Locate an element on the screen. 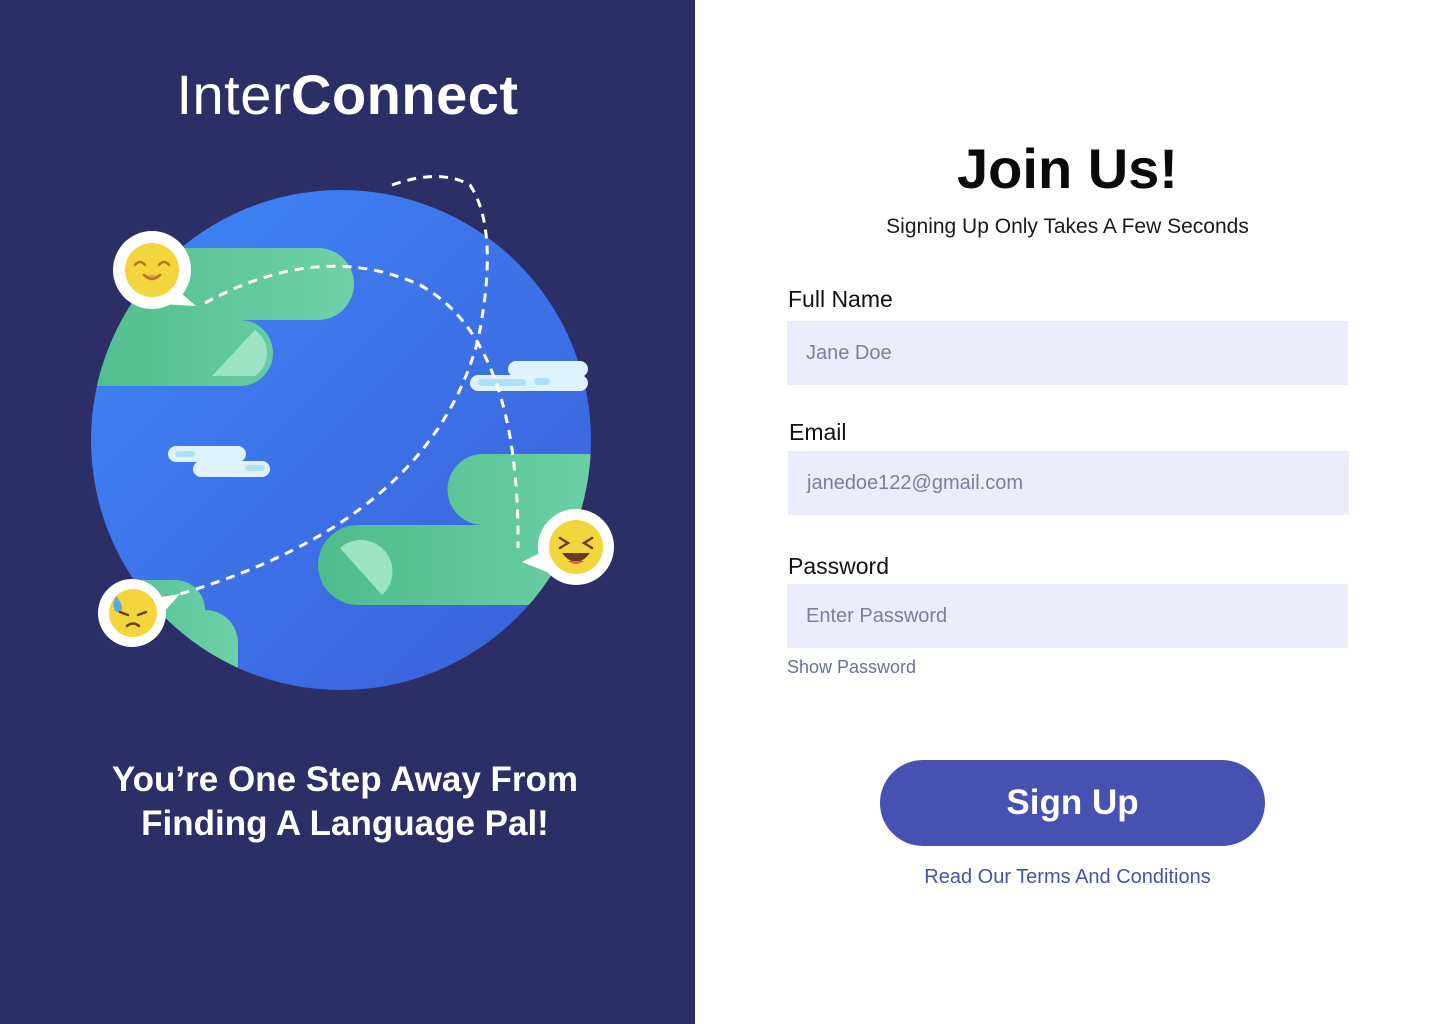 The height and width of the screenshot is (1024, 1440). password-placeholder: Enter Password is located at coordinates (877, 615).